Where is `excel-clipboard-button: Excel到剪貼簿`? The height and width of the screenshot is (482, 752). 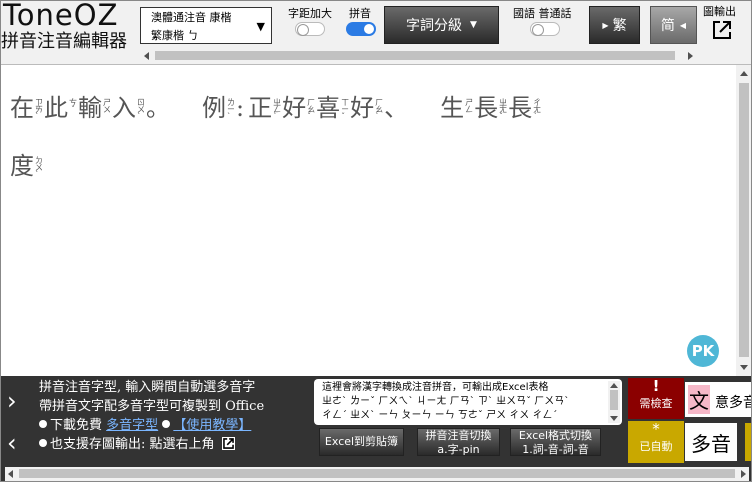 excel-clipboard-button: Excel到剪貼簿 is located at coordinates (361, 442).